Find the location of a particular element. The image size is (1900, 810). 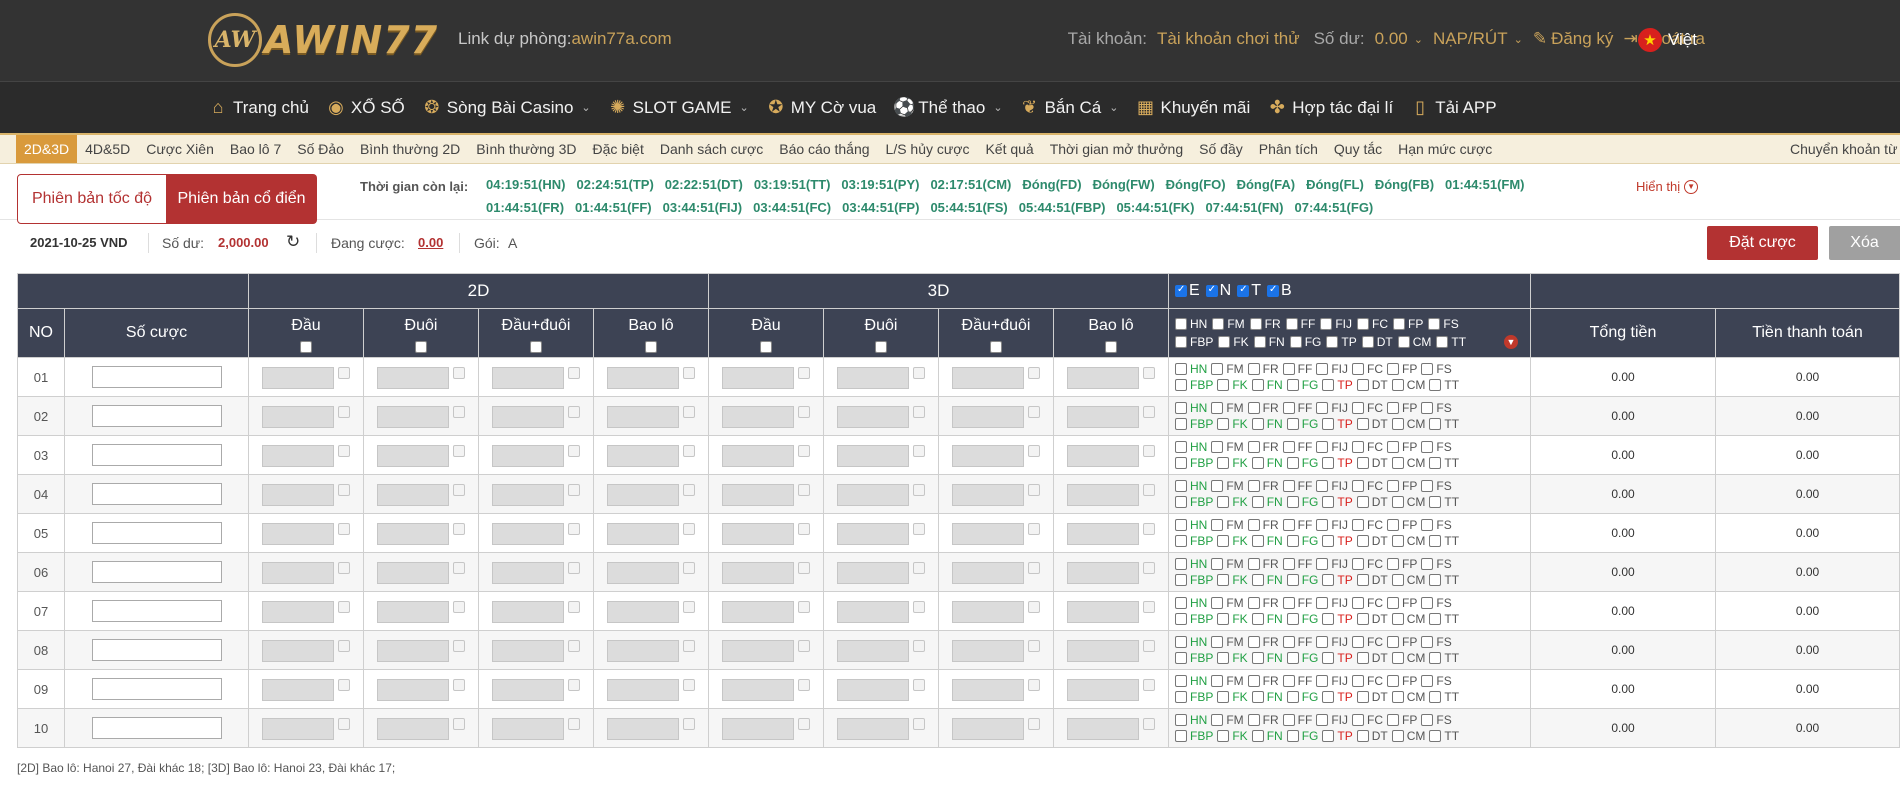

region-checkbox is located at coordinates (1181, 290).